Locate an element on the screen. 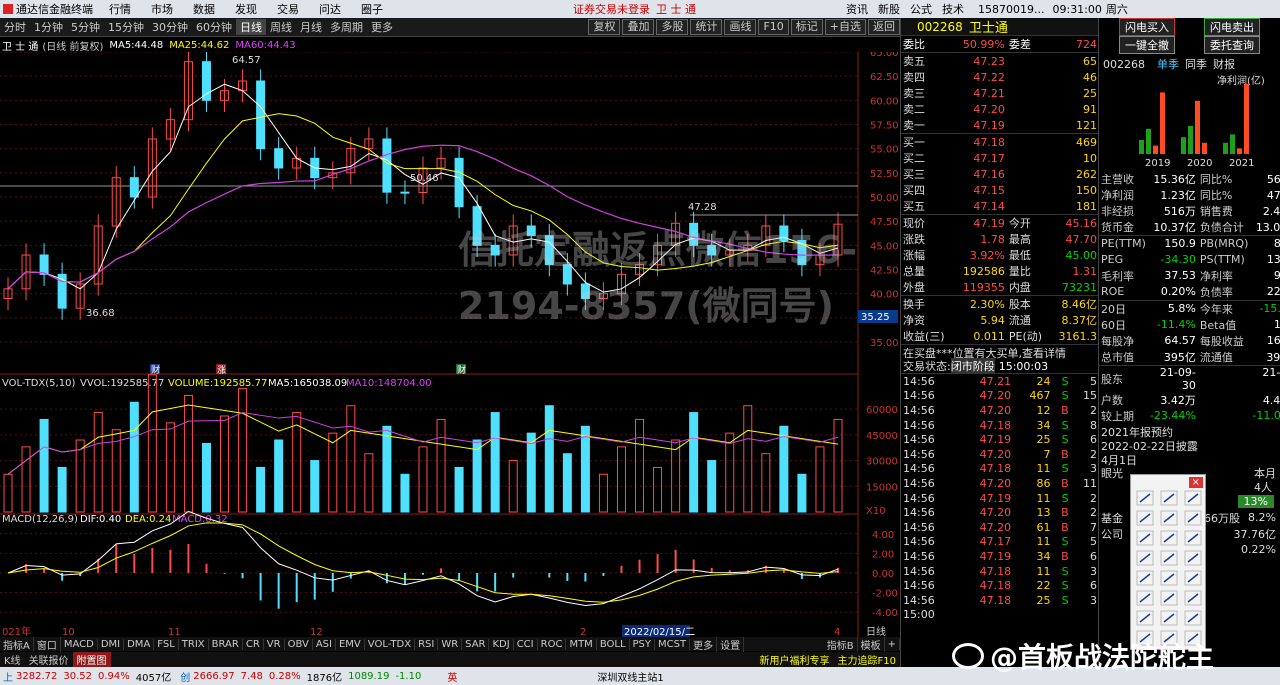 The height and width of the screenshot is (685, 1280). menu-newstock: 新股 is located at coordinates (889, 9).